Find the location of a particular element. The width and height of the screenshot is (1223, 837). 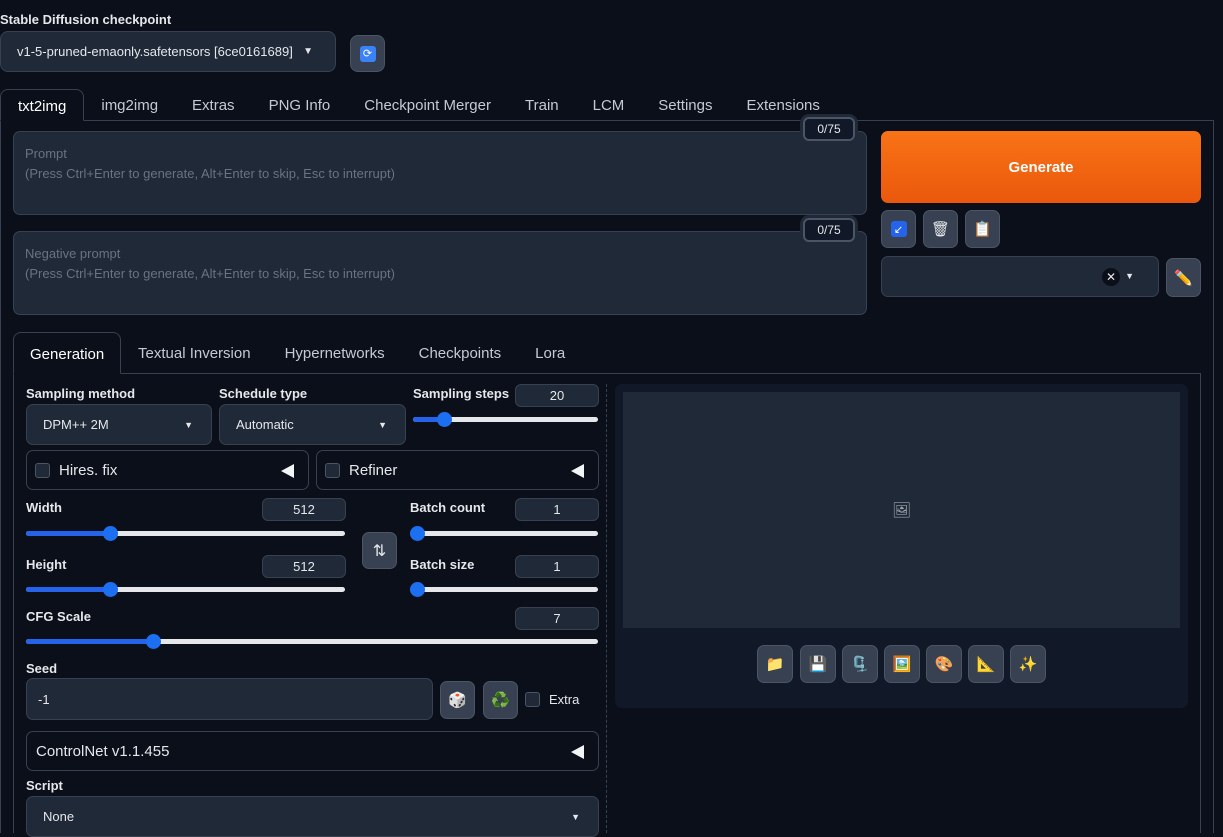

extra-seed-toggle: Extra is located at coordinates (552, 699).